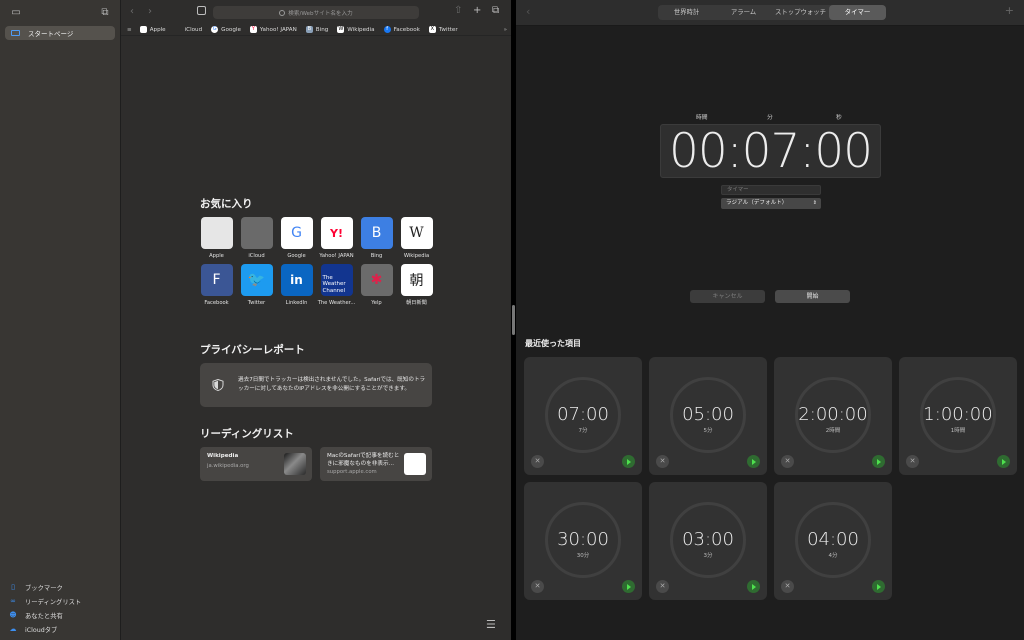  I want to click on favorite-tile: Y! Yahoo! JAPAN, so click(336, 238).